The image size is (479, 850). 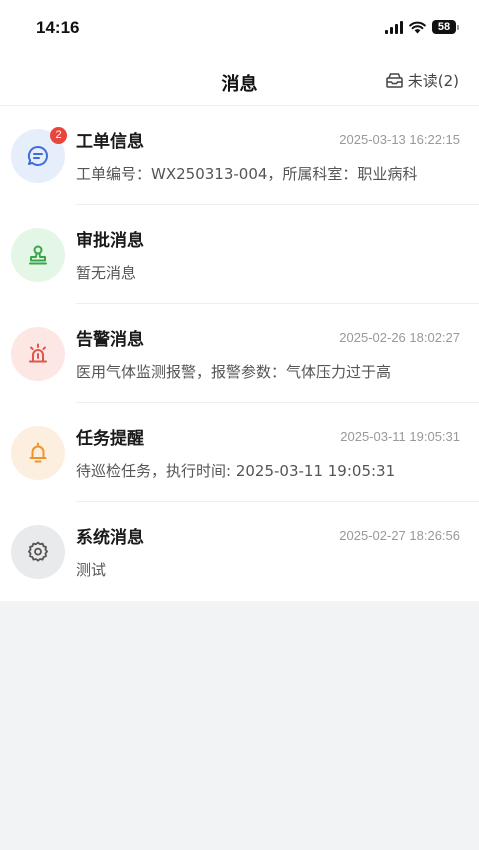 I want to click on stamp-icon, so click(x=38, y=254).